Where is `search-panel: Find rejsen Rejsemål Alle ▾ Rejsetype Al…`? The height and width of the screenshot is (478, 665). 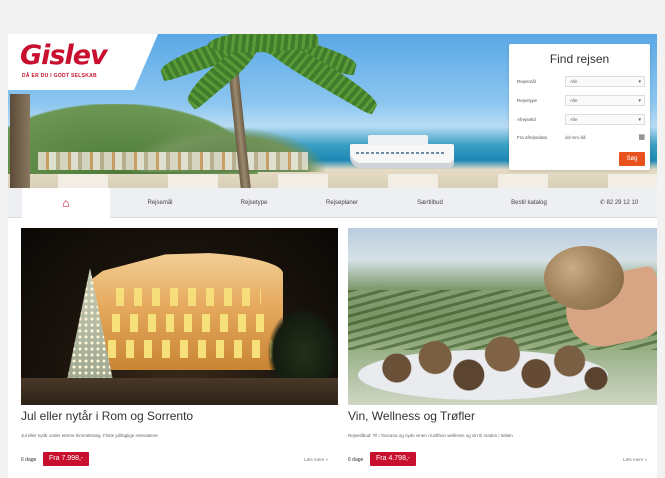 search-panel: Find rejsen Rejsemål Alle ▾ Rejsetype Al… is located at coordinates (579, 107).